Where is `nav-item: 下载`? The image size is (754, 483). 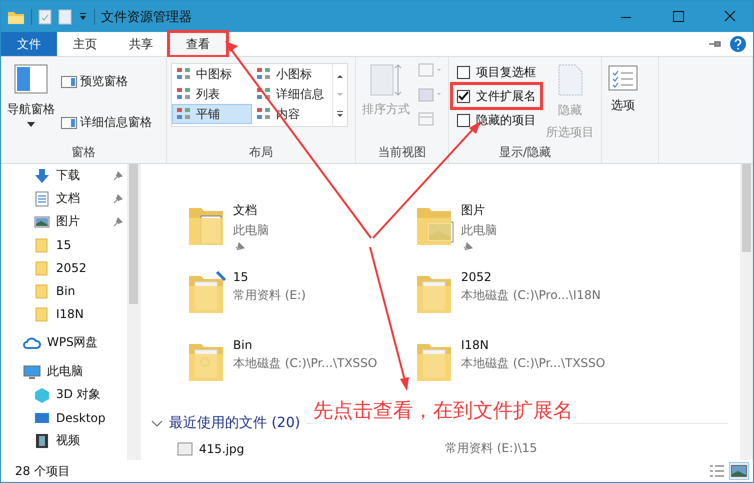 nav-item: 下载 is located at coordinates (64, 175).